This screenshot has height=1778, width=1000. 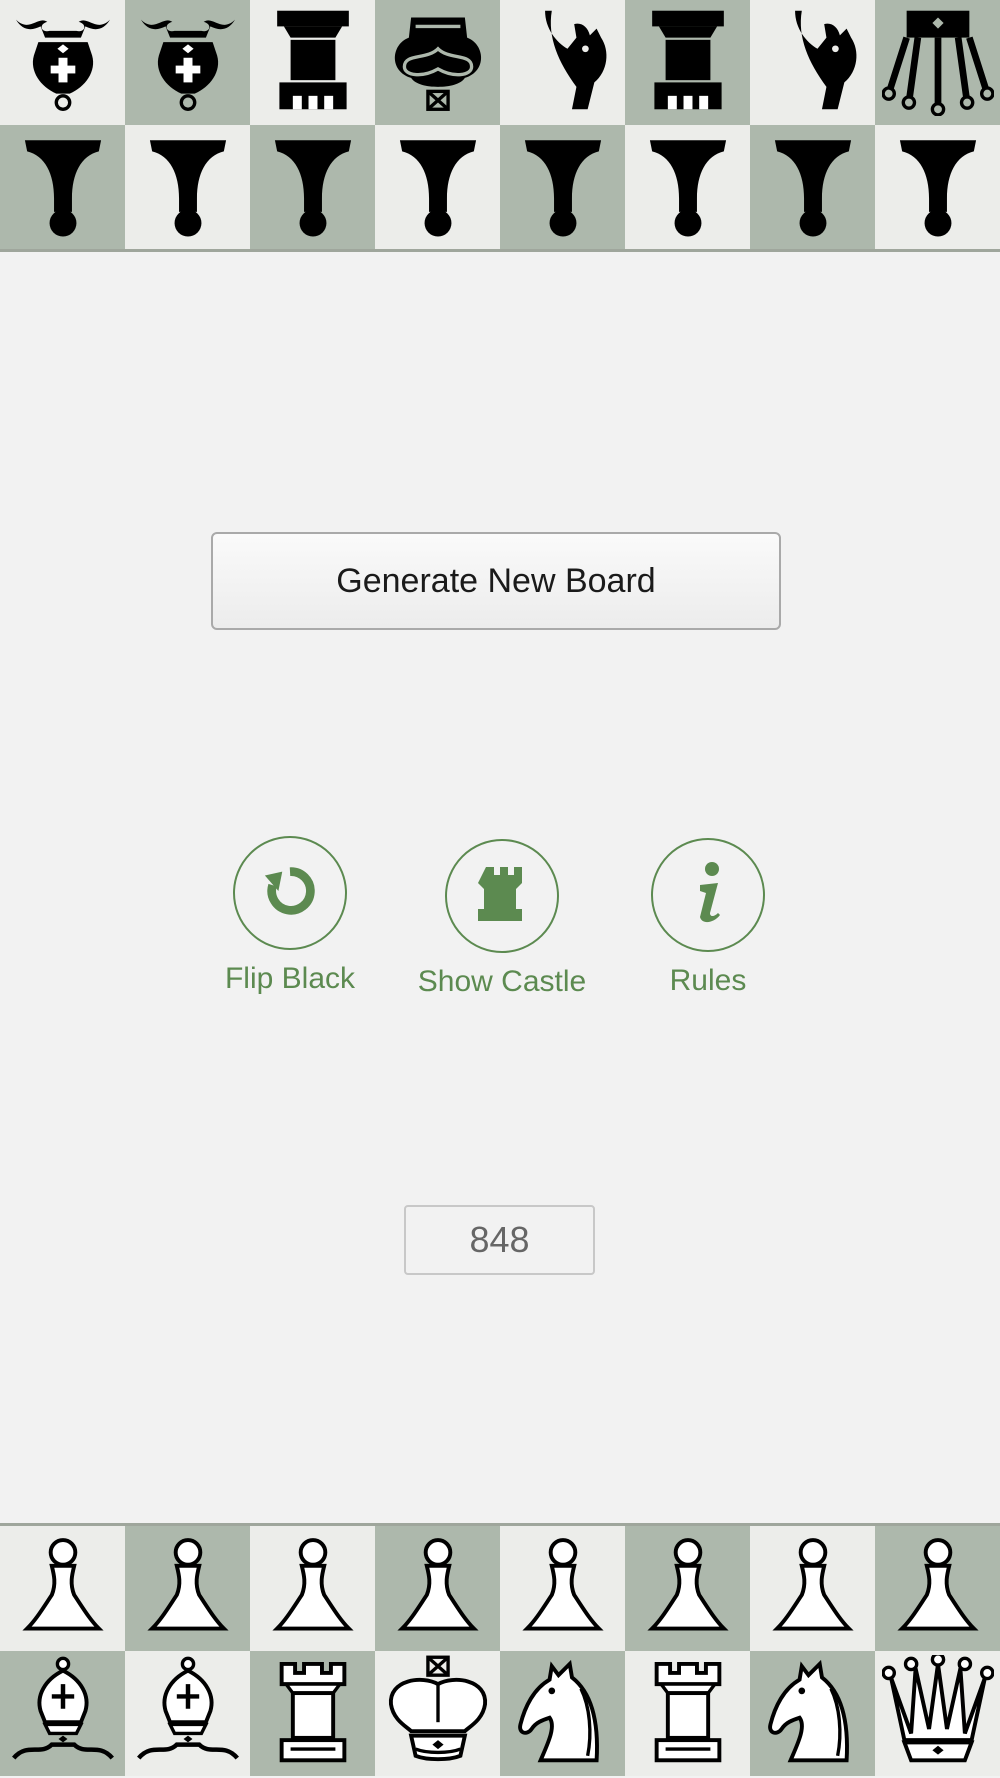 What do you see at coordinates (496, 581) in the screenshot?
I see `generate-new-board-button: Generate New Board` at bounding box center [496, 581].